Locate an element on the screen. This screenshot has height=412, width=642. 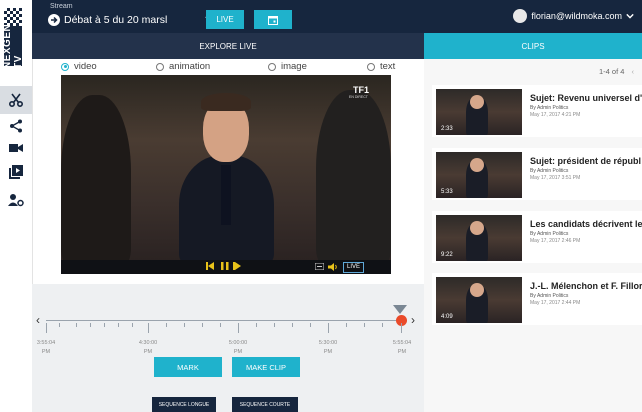
pause-icon is located at coordinates (224, 266).